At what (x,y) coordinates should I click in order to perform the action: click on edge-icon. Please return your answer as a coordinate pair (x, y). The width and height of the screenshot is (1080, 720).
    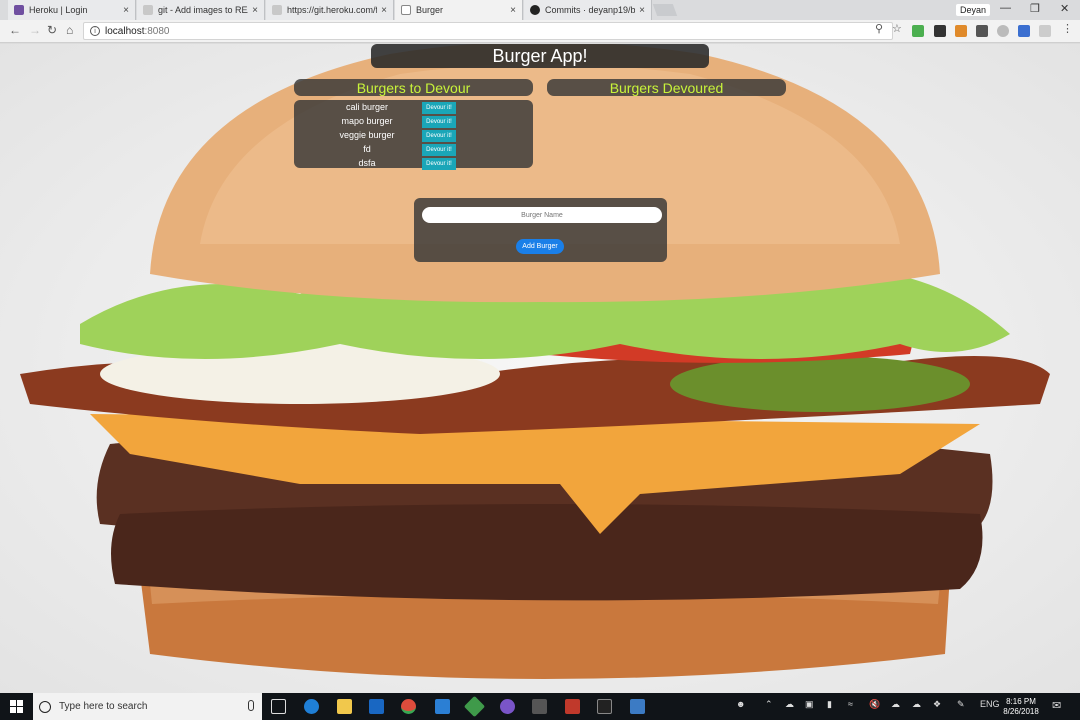
    Looking at the image, I should click on (311, 706).